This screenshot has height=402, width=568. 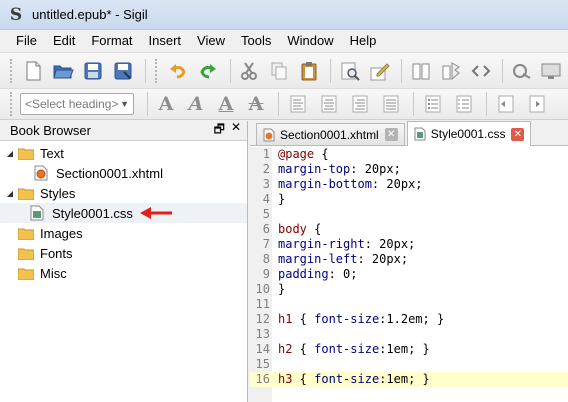 What do you see at coordinates (208, 71) in the screenshot?
I see `redo-button` at bounding box center [208, 71].